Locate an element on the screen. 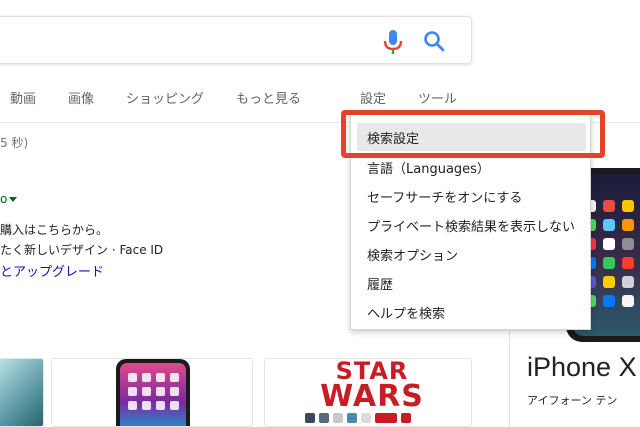 The image size is (640, 427). tab-tools: ツール is located at coordinates (437, 97).